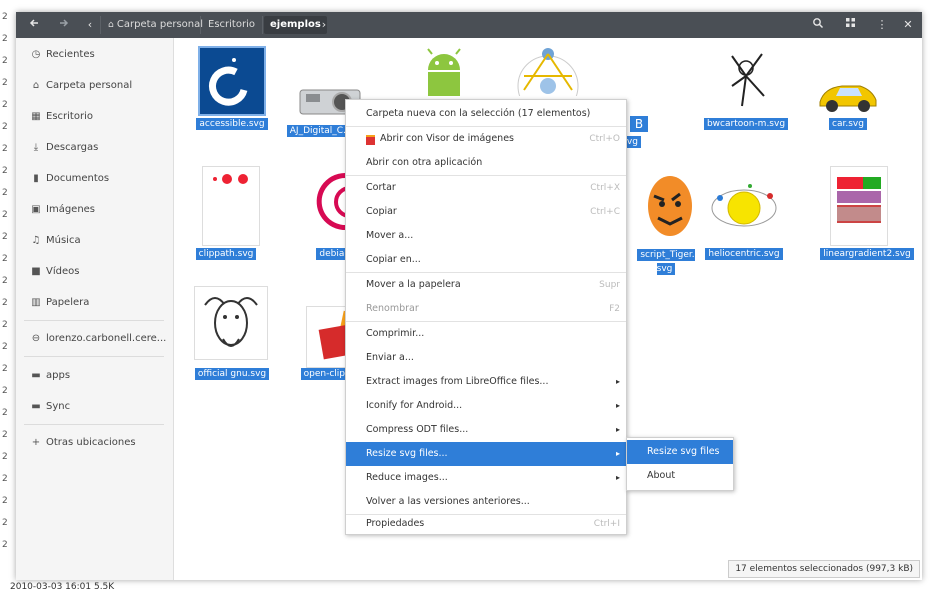  What do you see at coordinates (486, 430) in the screenshot?
I see `menu-item-compress-odt: Compress ODT files... ▸` at bounding box center [486, 430].